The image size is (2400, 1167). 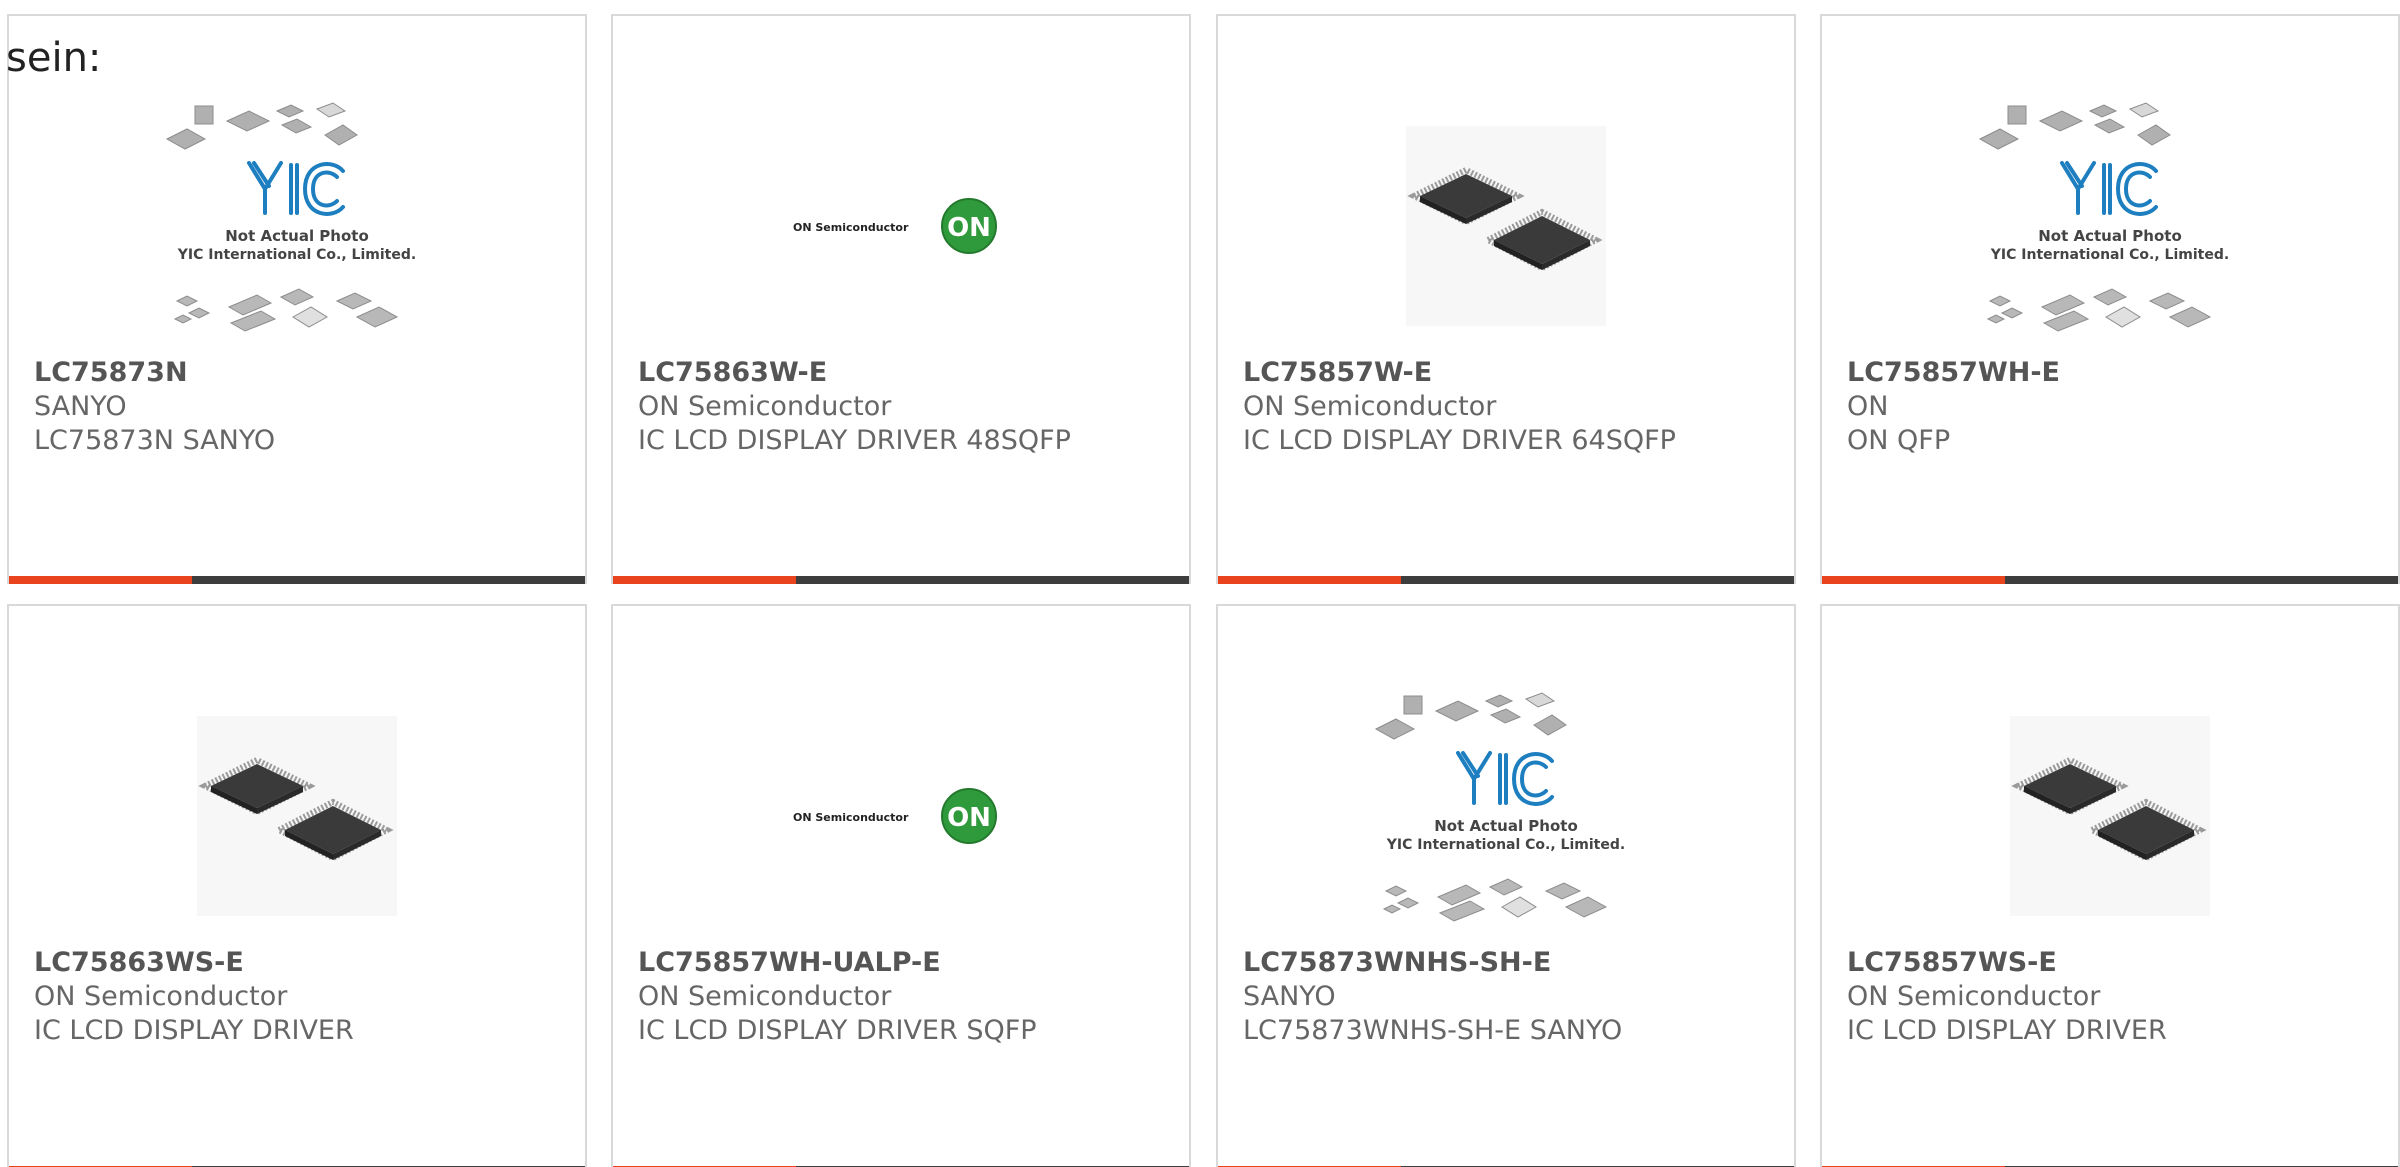 I want to click on product-description: IC LCD DISPLAY DRIVER 64SQFP, so click(x=1459, y=440).